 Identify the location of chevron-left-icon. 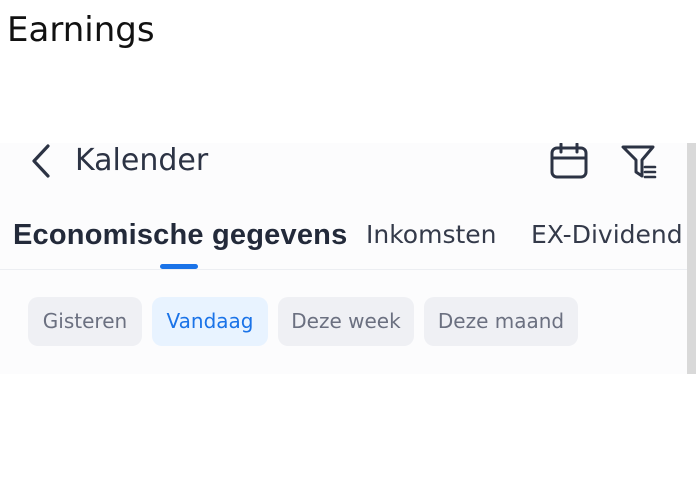
(41, 161).